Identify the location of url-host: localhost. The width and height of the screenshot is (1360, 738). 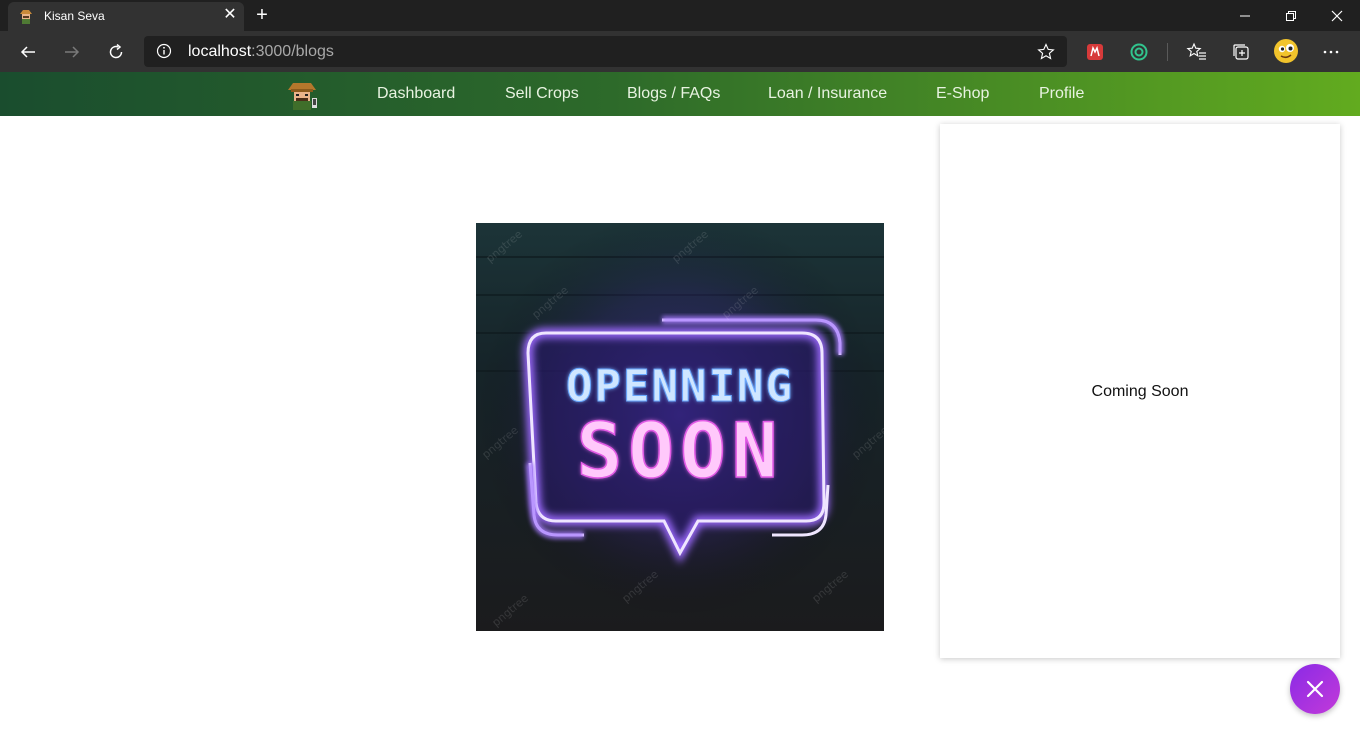
(220, 51).